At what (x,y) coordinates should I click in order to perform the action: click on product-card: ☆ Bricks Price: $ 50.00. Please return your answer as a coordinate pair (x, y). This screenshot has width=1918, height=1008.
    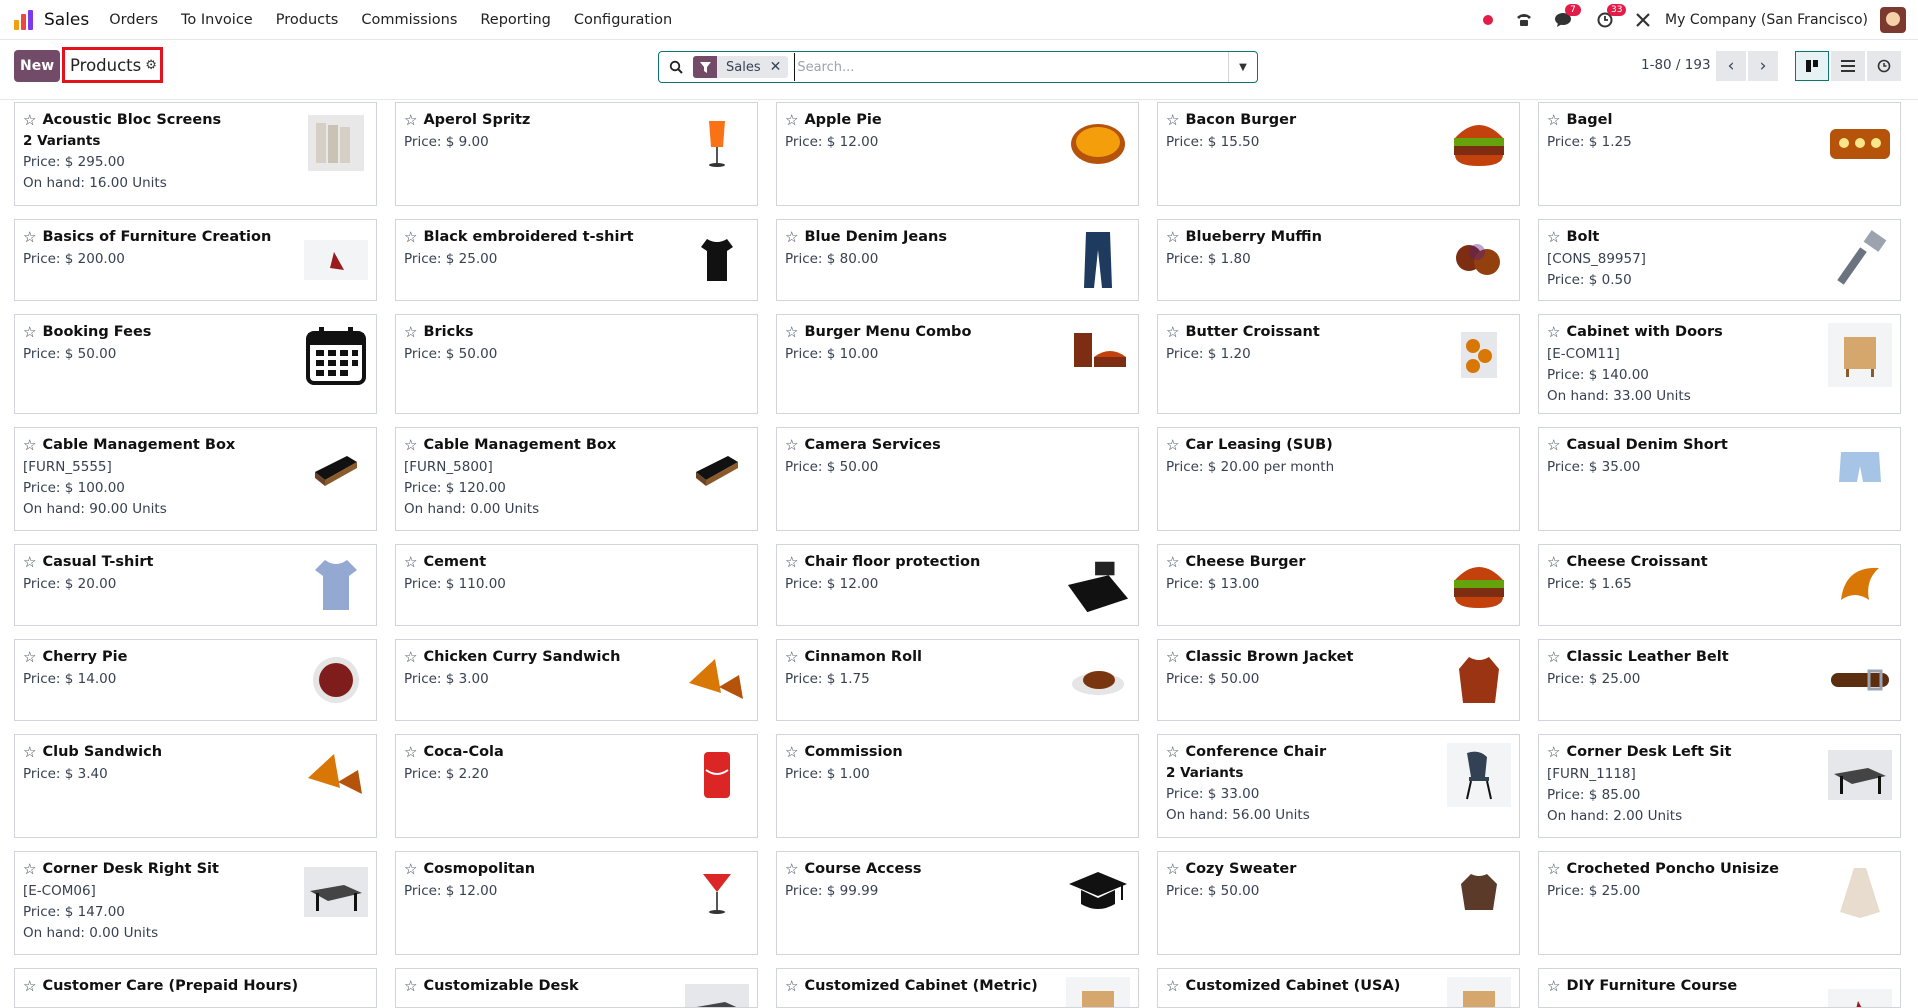
    Looking at the image, I should click on (576, 364).